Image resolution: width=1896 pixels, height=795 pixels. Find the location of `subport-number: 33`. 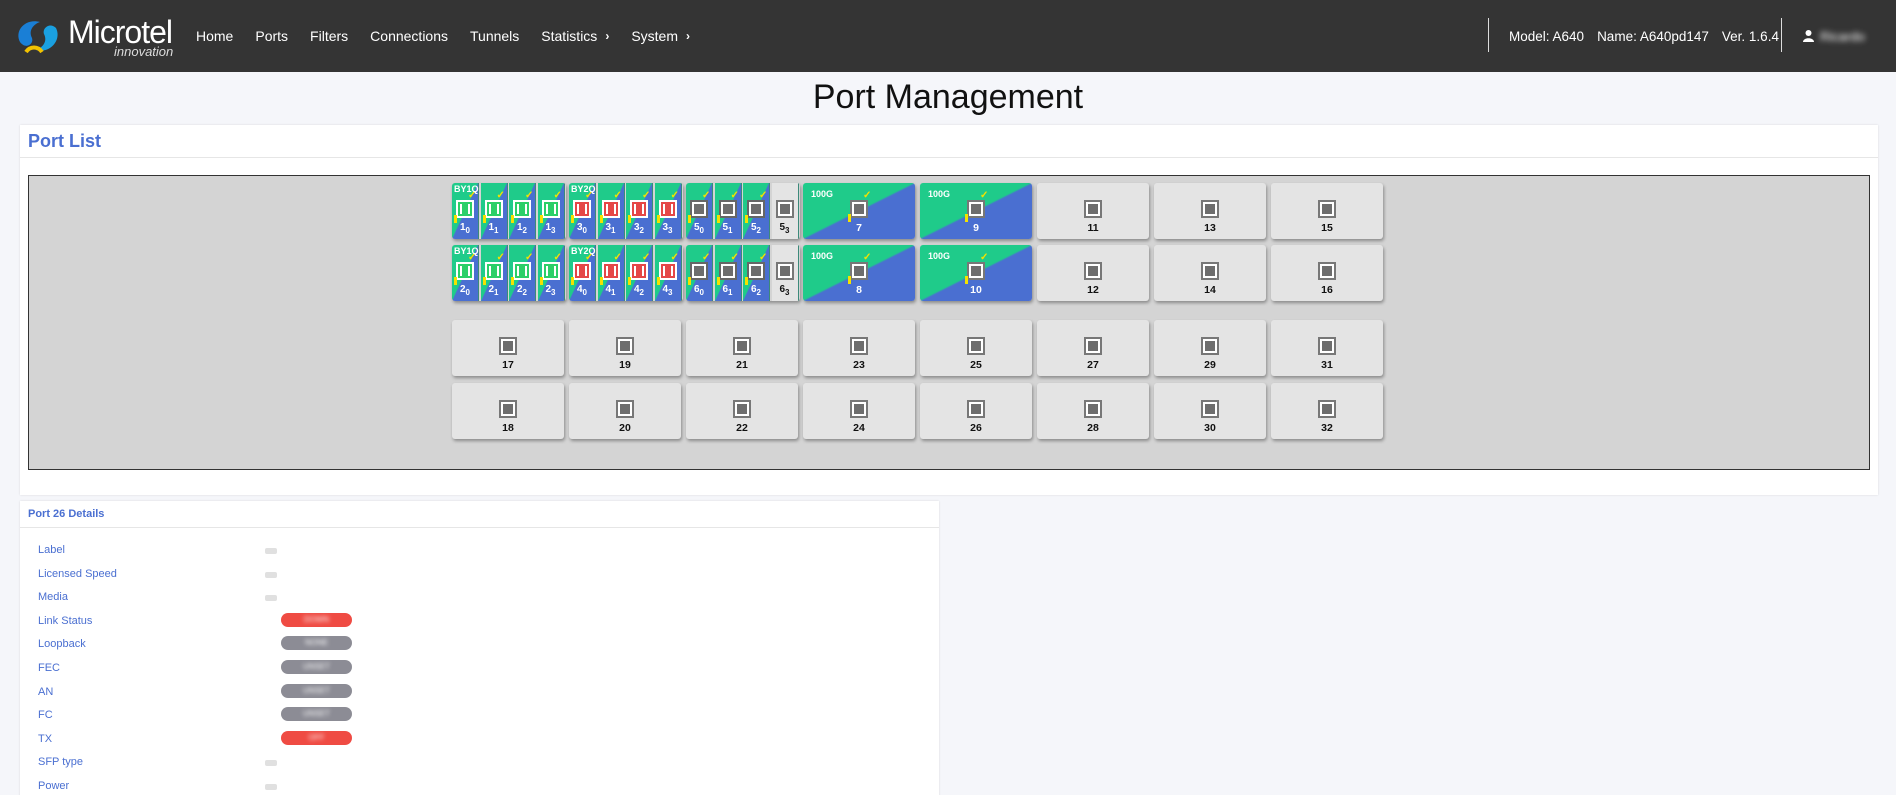

subport-number: 33 is located at coordinates (667, 228).